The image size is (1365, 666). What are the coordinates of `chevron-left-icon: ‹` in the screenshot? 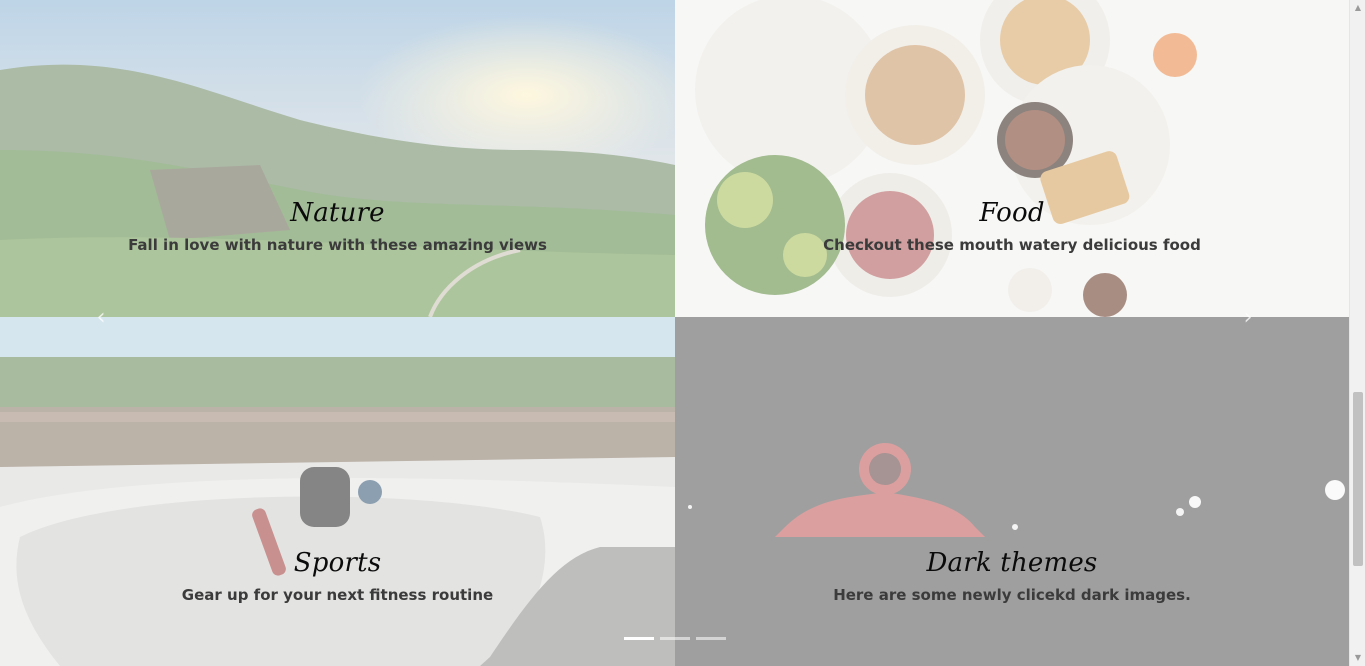 It's located at (101, 317).